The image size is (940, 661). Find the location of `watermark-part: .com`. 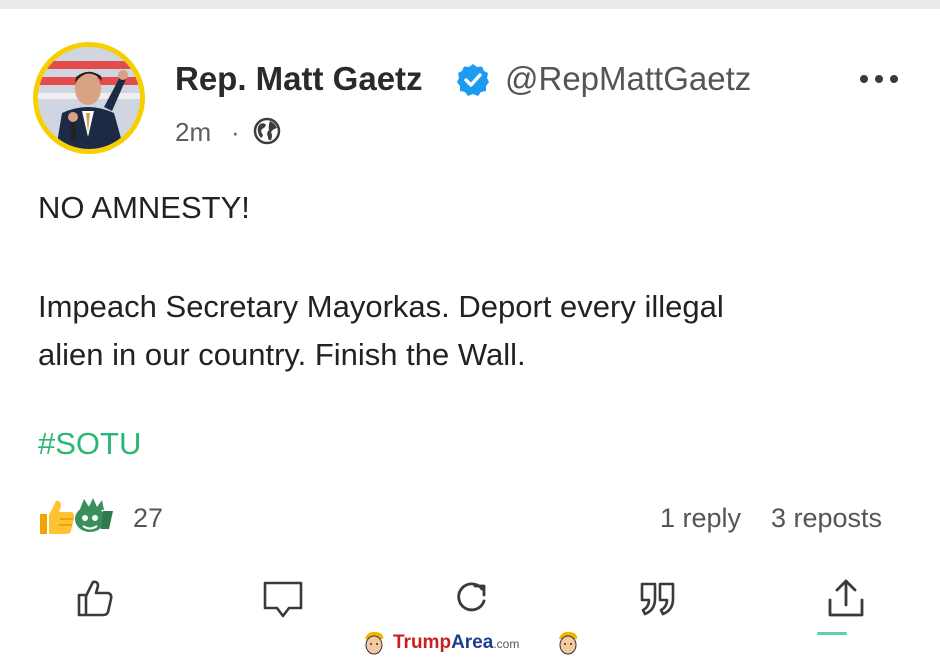

watermark-part: .com is located at coordinates (506, 644).